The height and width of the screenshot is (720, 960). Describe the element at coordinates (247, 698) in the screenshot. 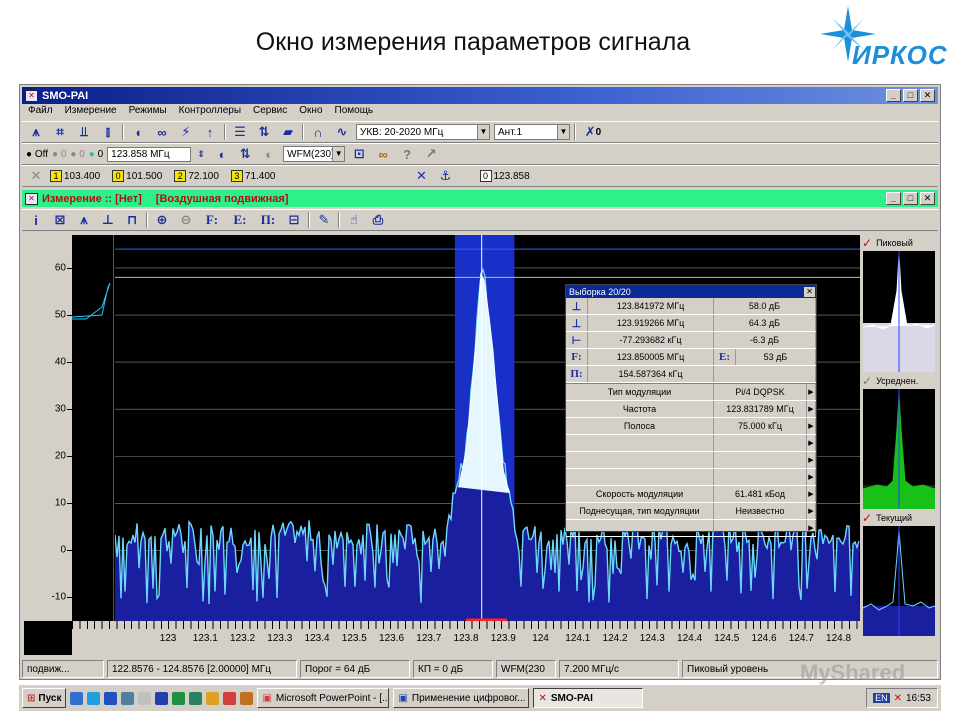

I see `app-icon` at that location.